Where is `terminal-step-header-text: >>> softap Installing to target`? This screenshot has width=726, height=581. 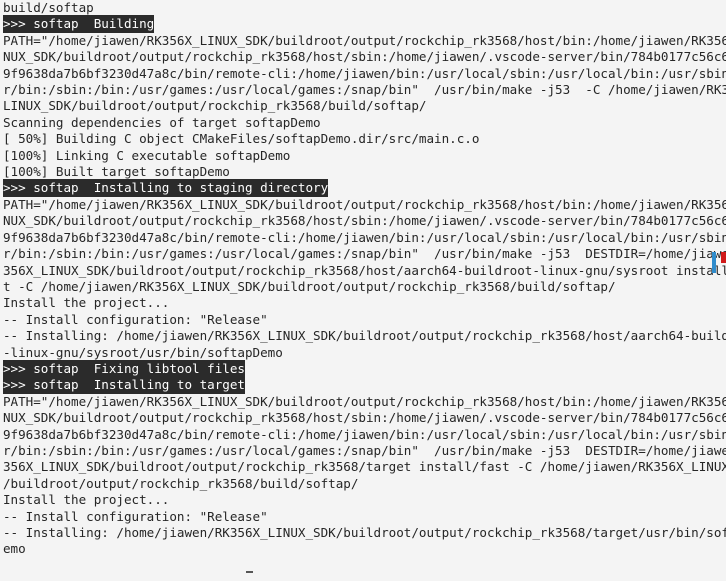
terminal-step-header-text: >>> softap Installing to target is located at coordinates (124, 385).